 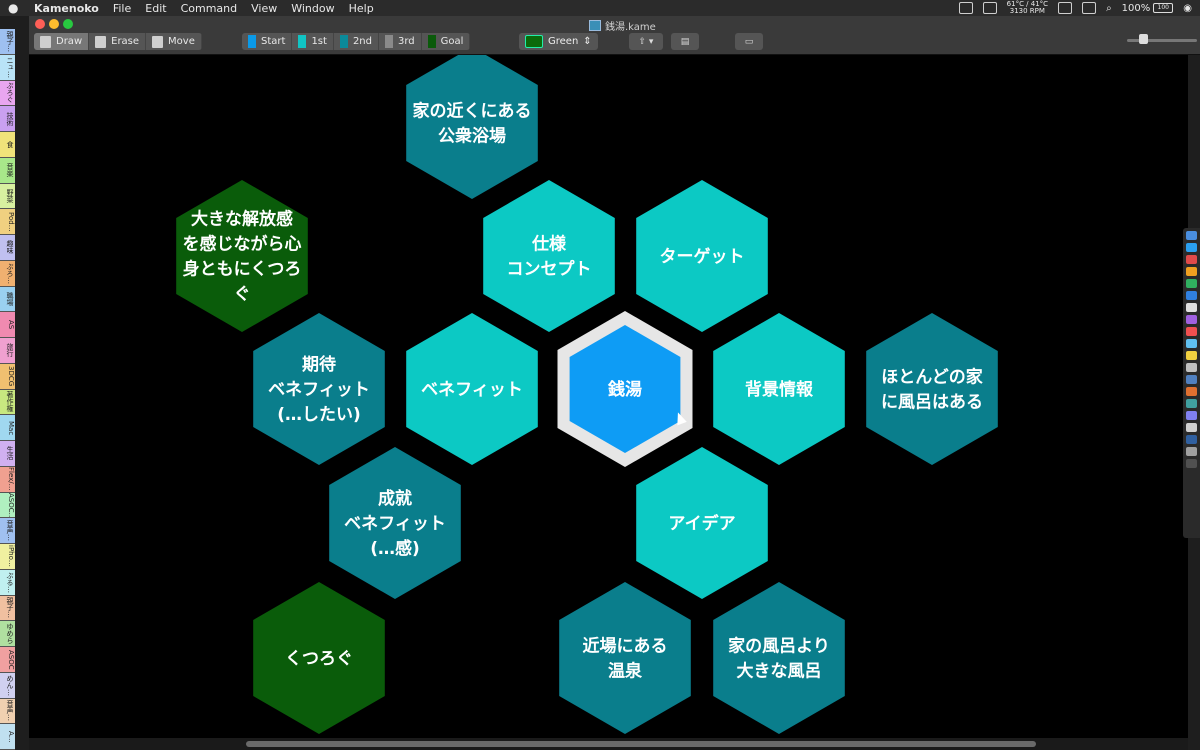 What do you see at coordinates (702, 256) in the screenshot?
I see `hex-cell-target: ターゲット` at bounding box center [702, 256].